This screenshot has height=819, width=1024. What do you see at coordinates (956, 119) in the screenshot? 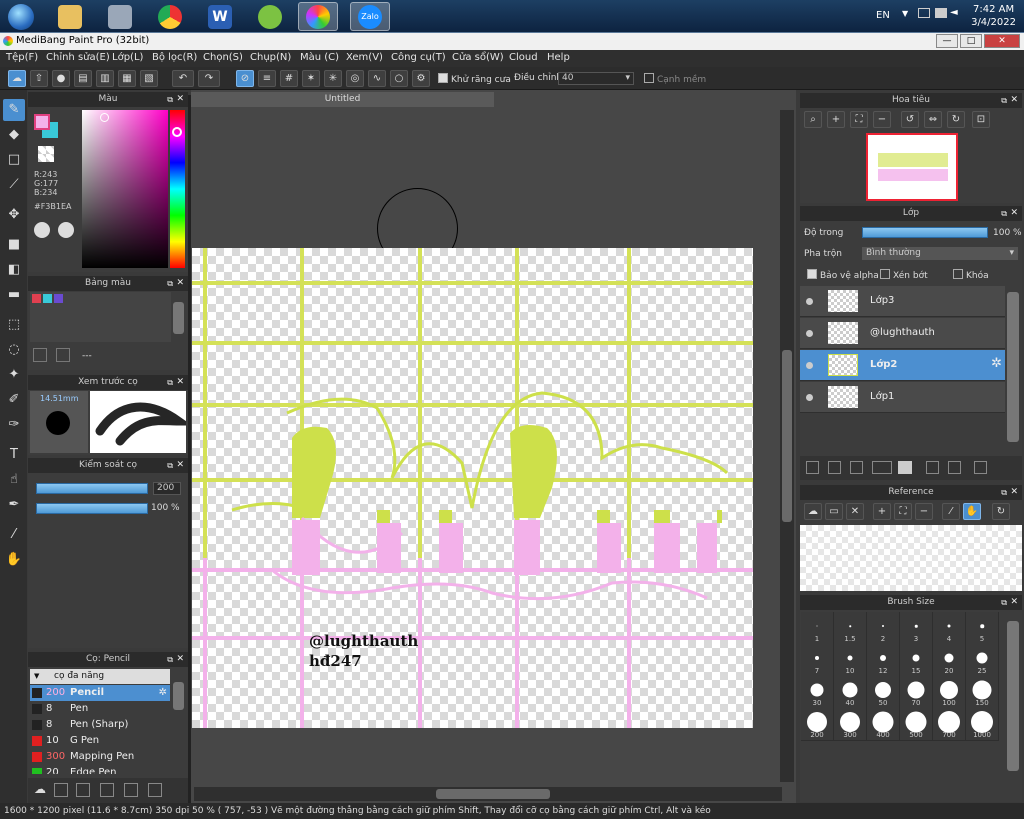
I see `rotate-right-icon: ↻` at bounding box center [956, 119].